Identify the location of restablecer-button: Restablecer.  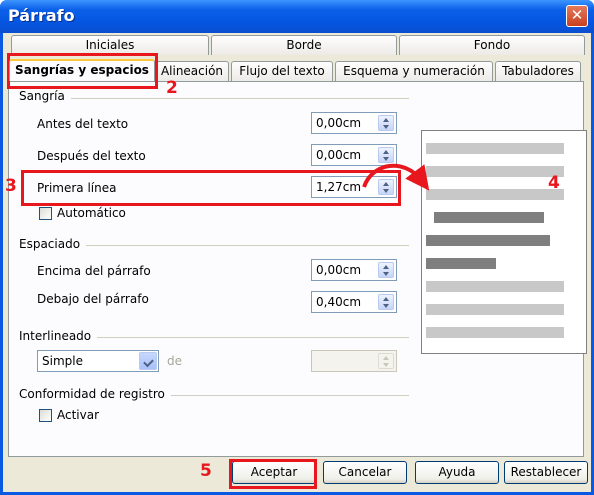
(546, 472).